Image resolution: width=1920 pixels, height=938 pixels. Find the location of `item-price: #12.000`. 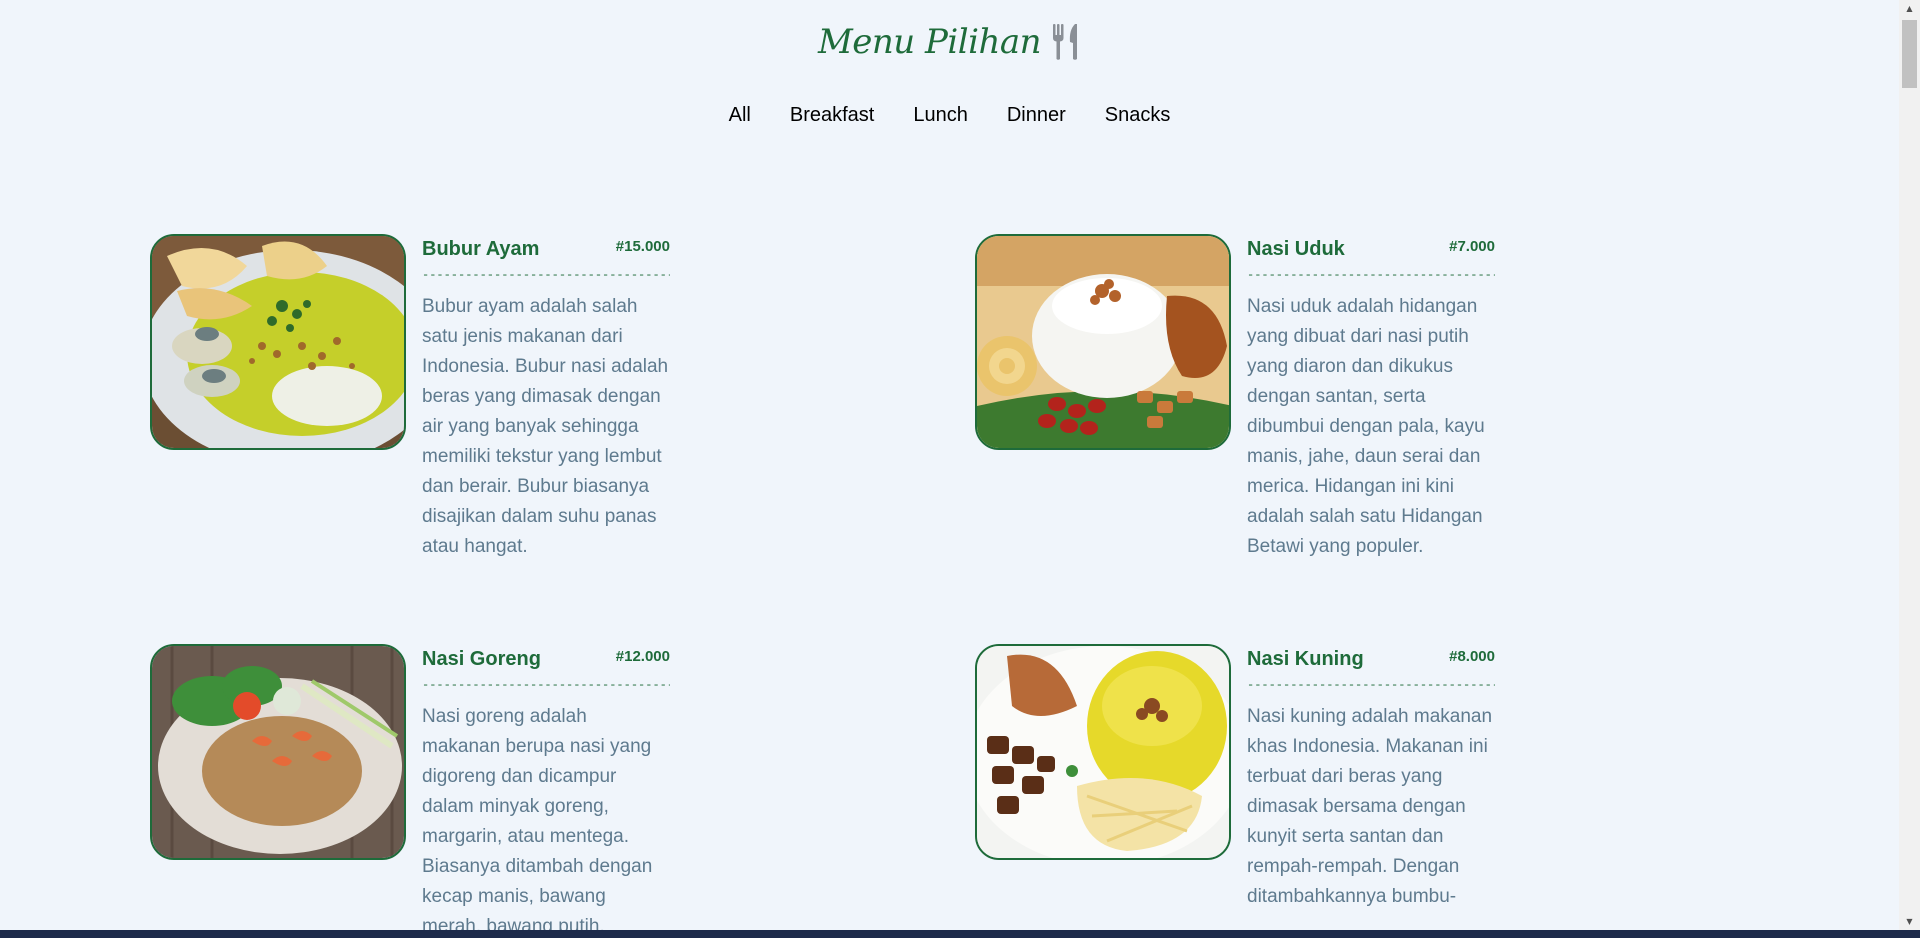

item-price: #12.000 is located at coordinates (642, 656).